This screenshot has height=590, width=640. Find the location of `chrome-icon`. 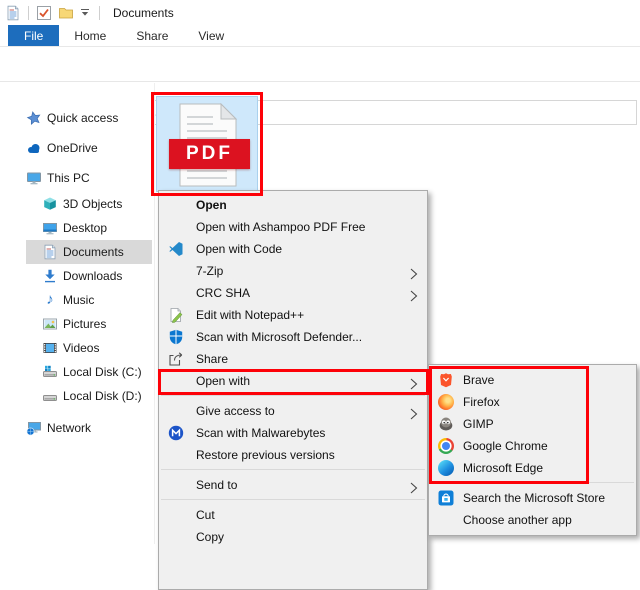

chrome-icon is located at coordinates (446, 446).